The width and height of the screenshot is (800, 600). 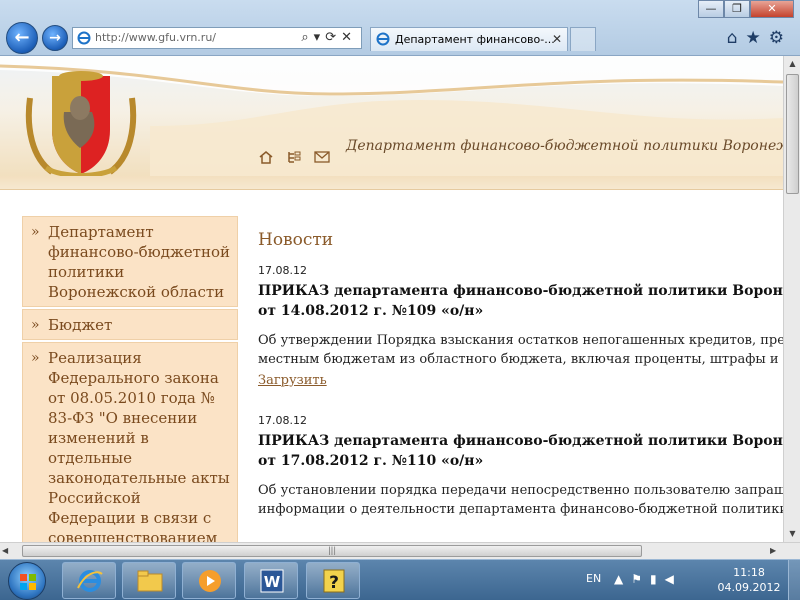 What do you see at coordinates (773, 551) in the screenshot?
I see `scroll-right-arrow-icon: ▶` at bounding box center [773, 551].